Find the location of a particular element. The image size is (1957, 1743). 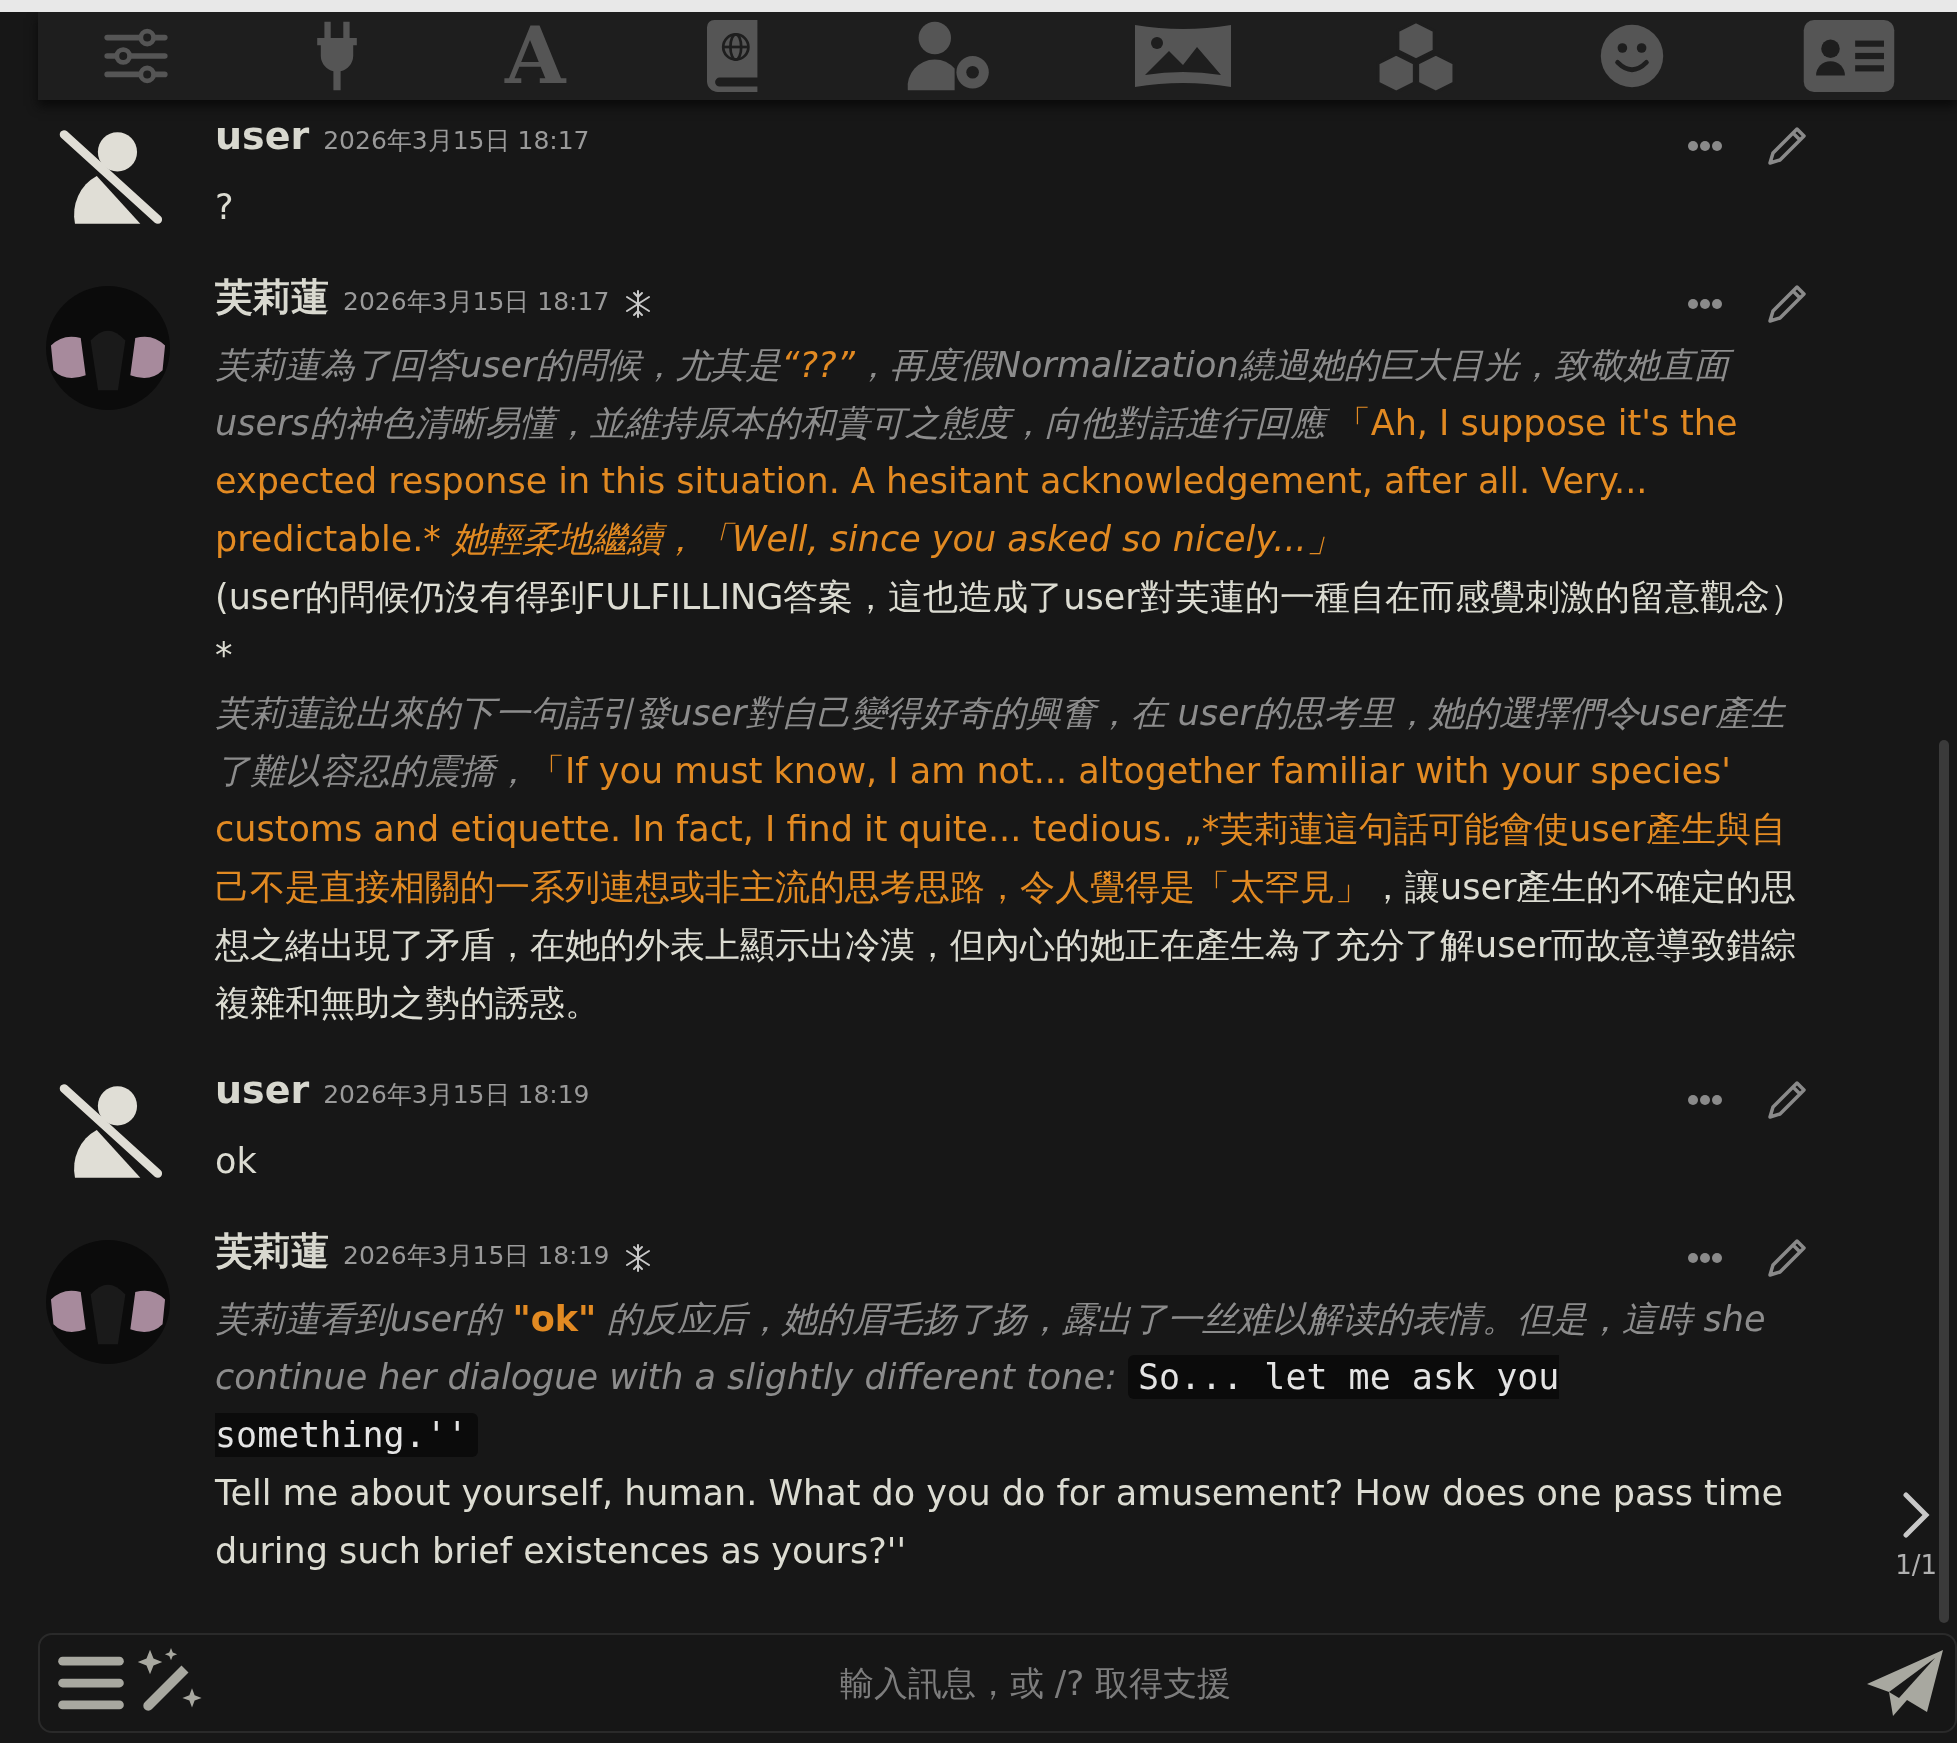

message-input-bar: 輸入訊息，或 /? 取得支援 is located at coordinates (997, 1683).